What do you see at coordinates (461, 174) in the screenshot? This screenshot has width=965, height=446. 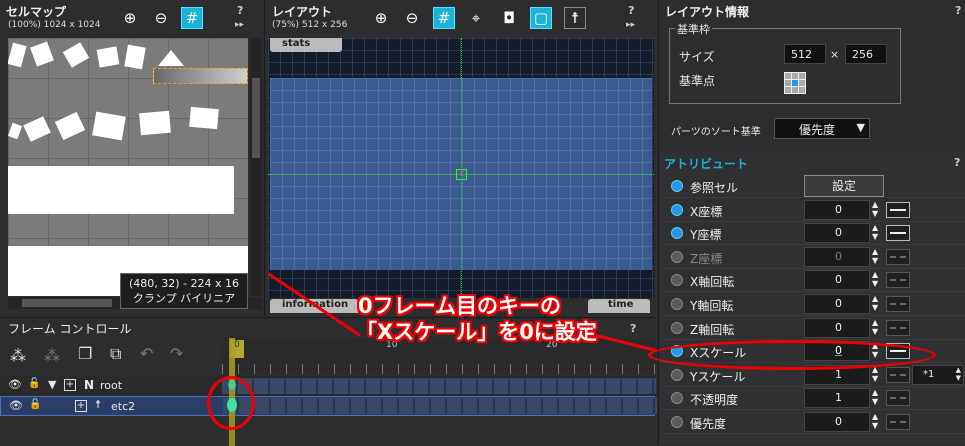 I see `pivot-marker: ×` at bounding box center [461, 174].